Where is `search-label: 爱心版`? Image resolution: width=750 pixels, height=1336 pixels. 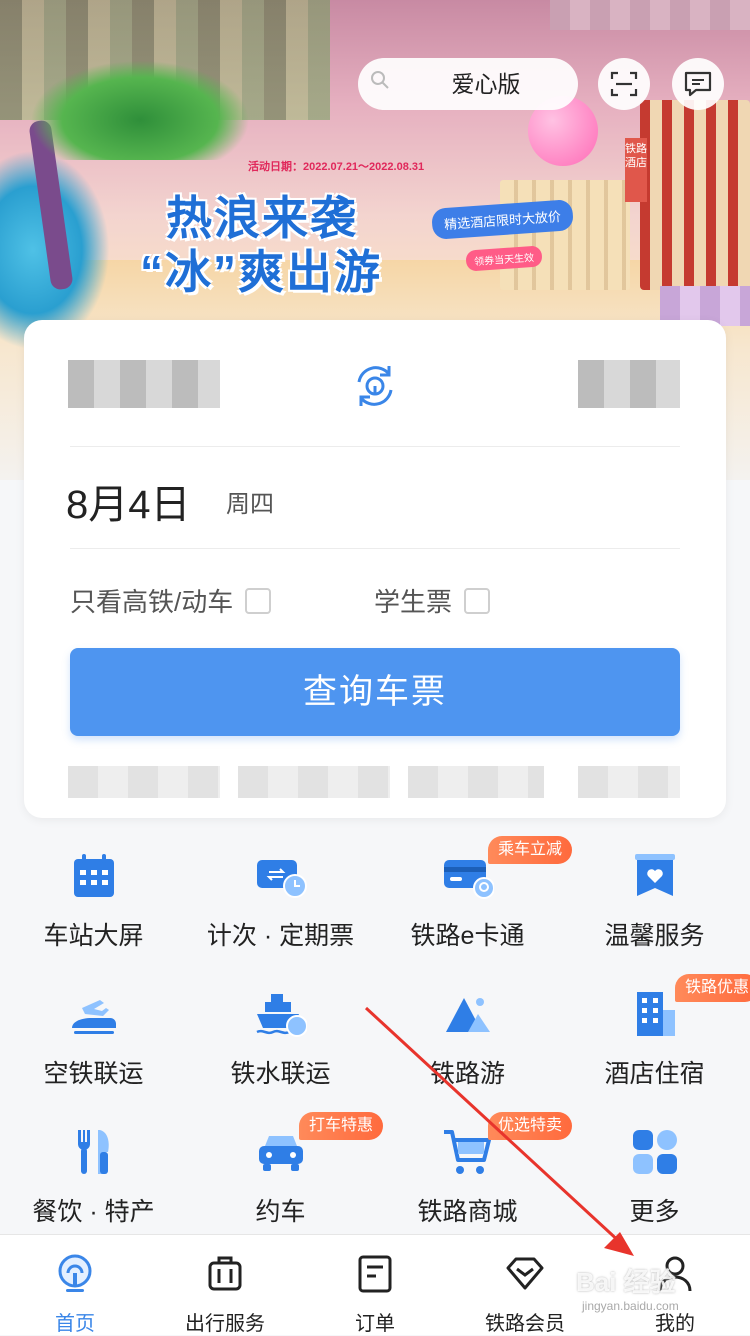
search-label: 爱心版 is located at coordinates (486, 84).